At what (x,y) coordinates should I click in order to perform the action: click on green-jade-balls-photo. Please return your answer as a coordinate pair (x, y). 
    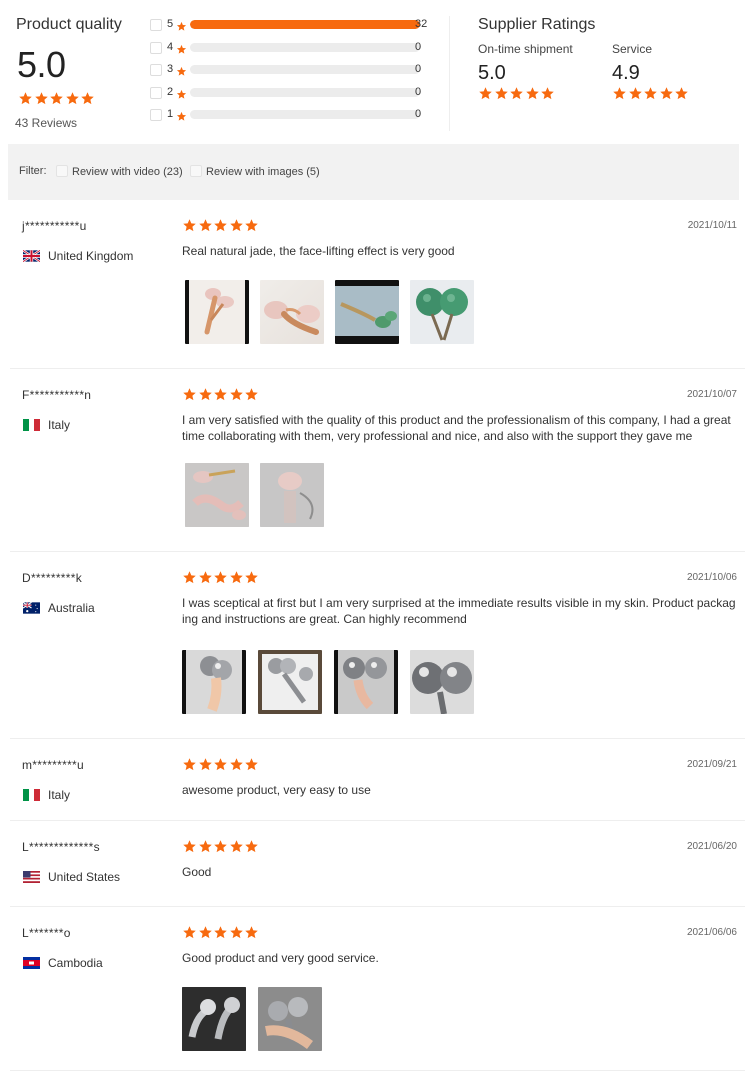
    Looking at the image, I should click on (442, 312).